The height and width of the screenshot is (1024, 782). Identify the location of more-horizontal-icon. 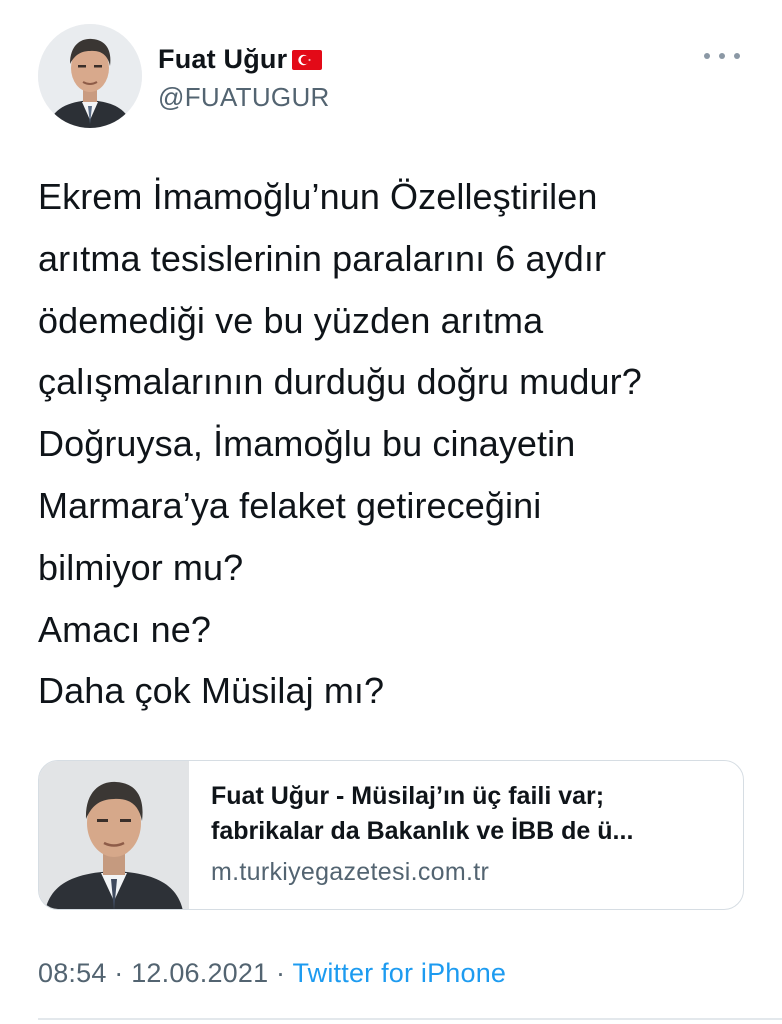
(722, 56).